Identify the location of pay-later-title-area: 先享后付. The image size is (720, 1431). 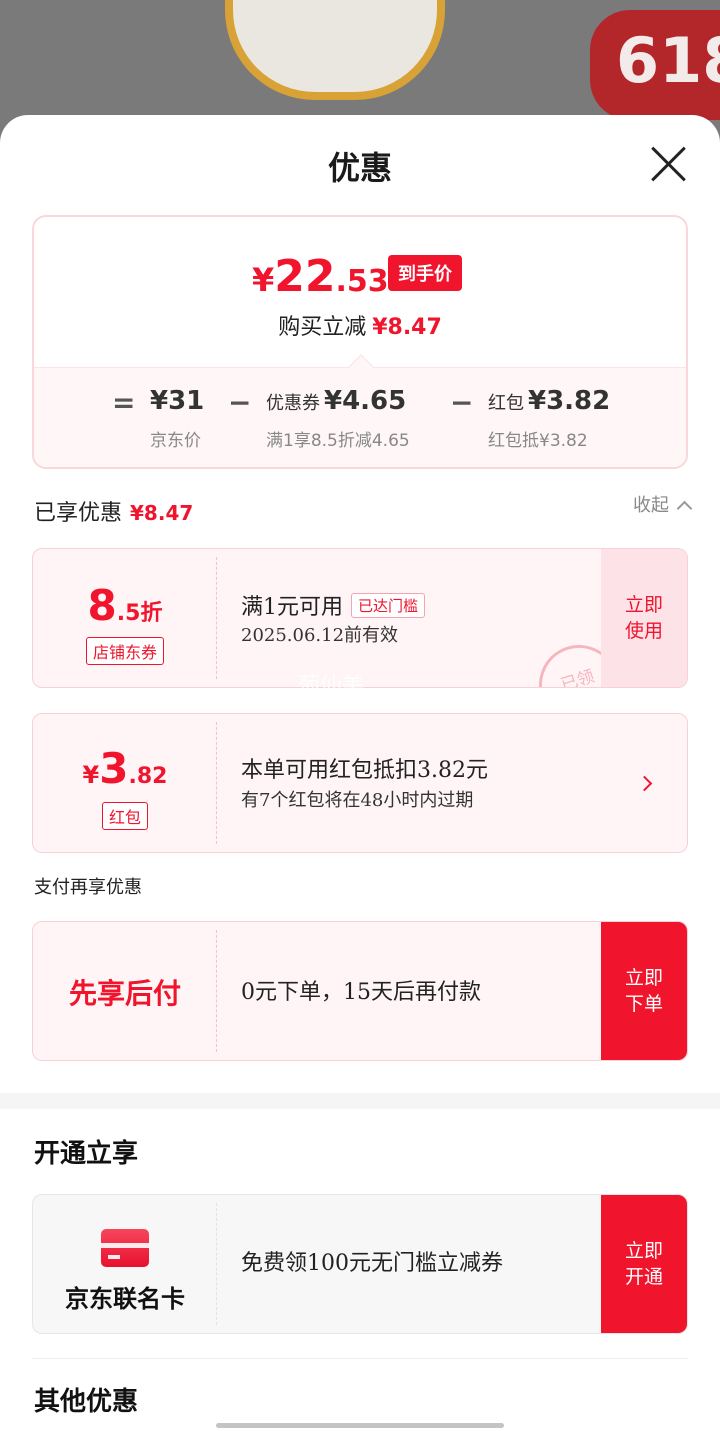
(125, 991).